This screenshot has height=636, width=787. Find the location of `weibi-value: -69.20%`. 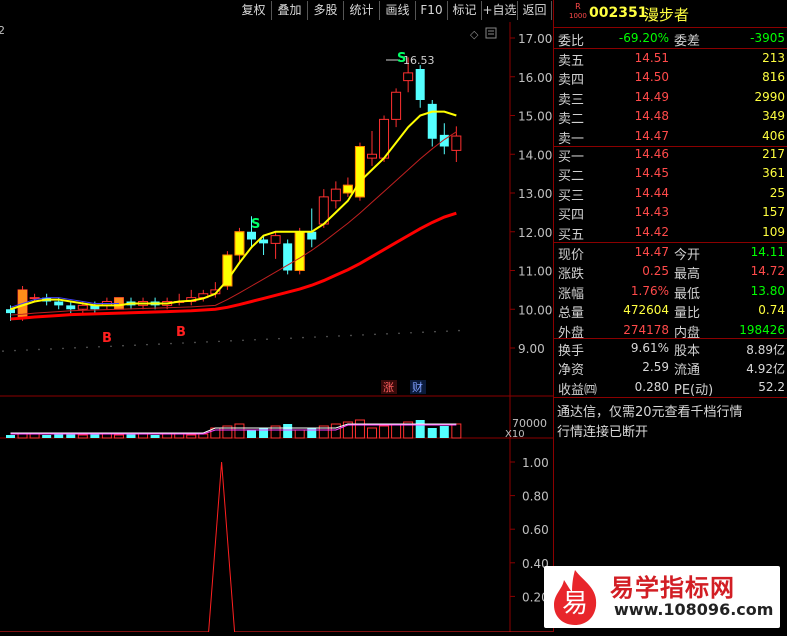

weibi-value: -69.20% is located at coordinates (643, 38).